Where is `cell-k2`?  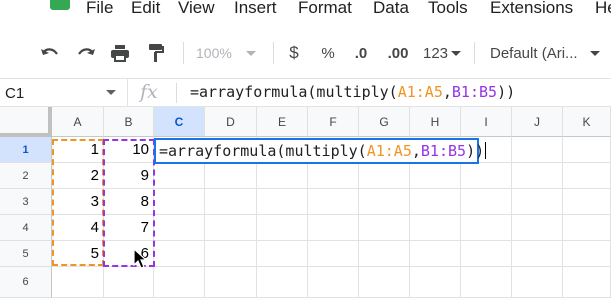 cell-k2 is located at coordinates (587, 176).